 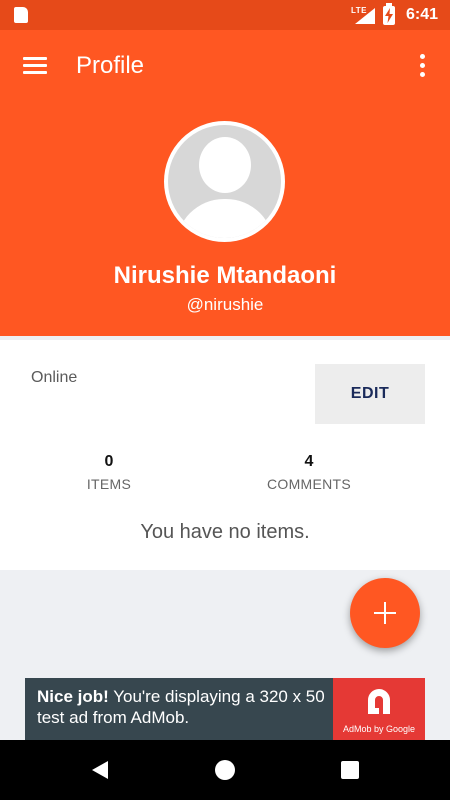 I want to click on recents-icon, so click(x=350, y=770).